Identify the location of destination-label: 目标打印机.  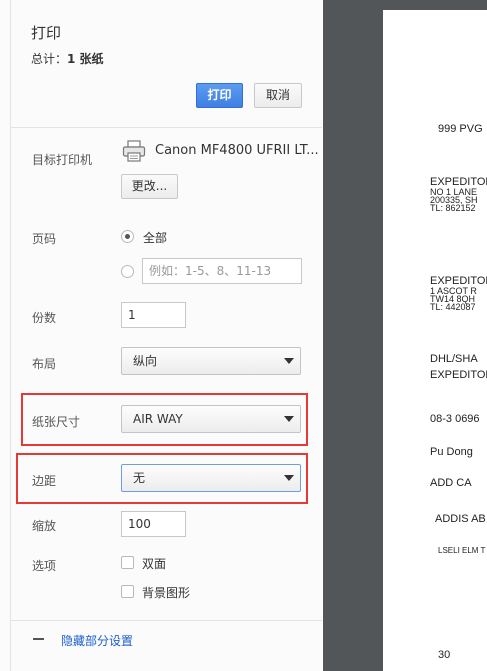
(62, 160).